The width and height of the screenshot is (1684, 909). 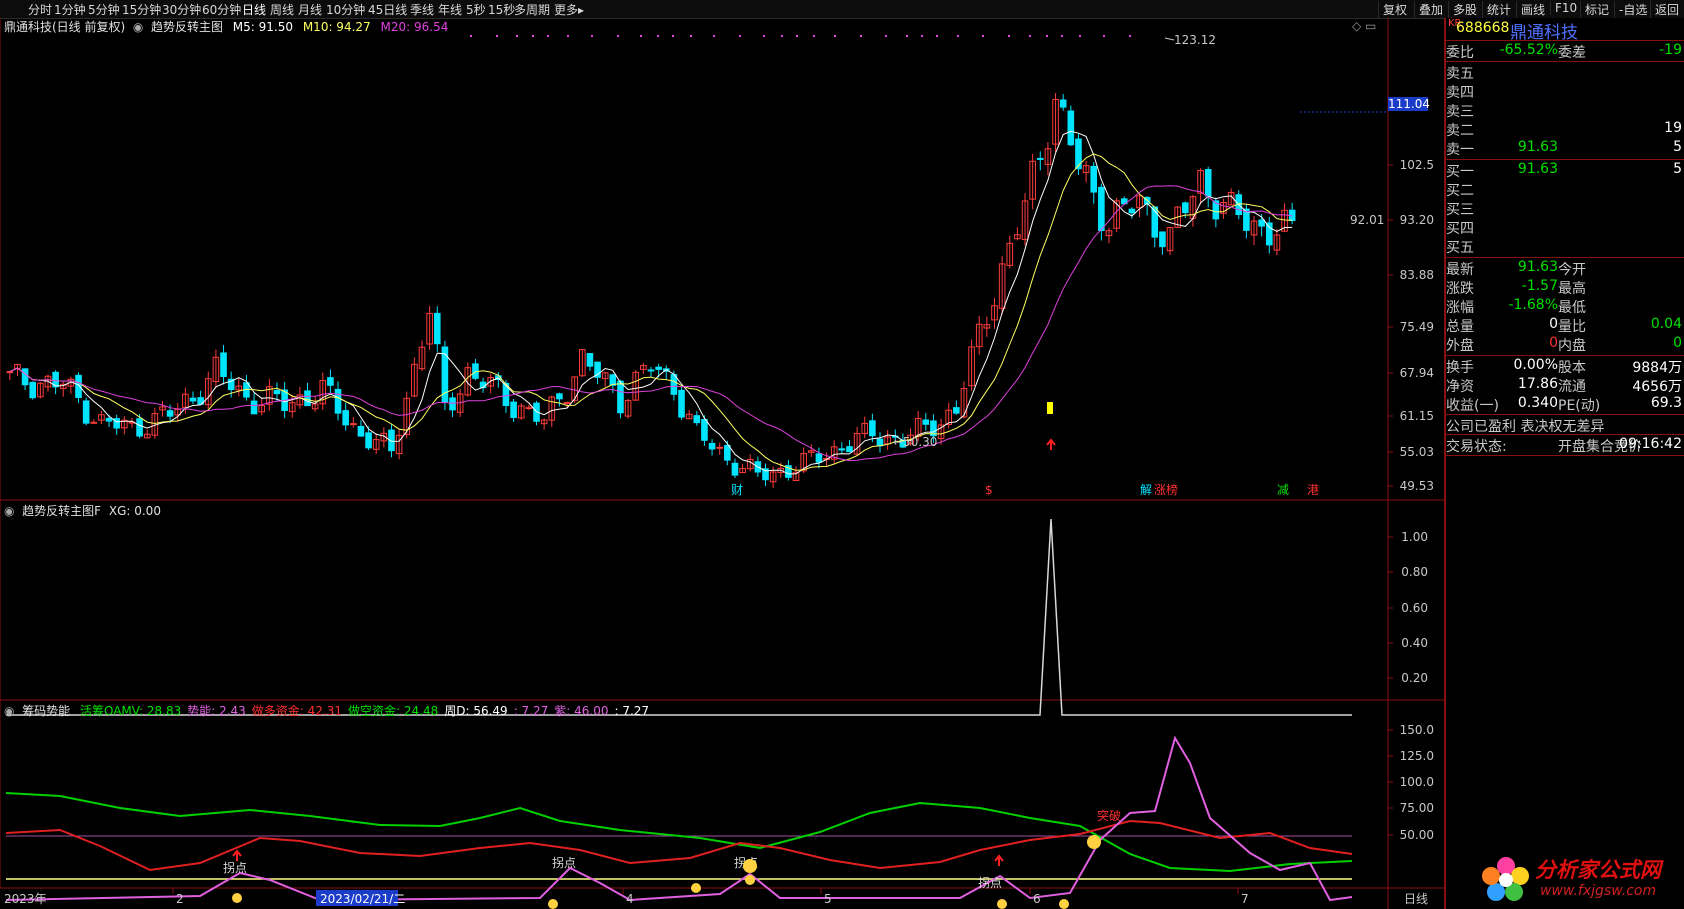 What do you see at coordinates (345, 9) in the screenshot?
I see `period-tab: 10分钟` at bounding box center [345, 9].